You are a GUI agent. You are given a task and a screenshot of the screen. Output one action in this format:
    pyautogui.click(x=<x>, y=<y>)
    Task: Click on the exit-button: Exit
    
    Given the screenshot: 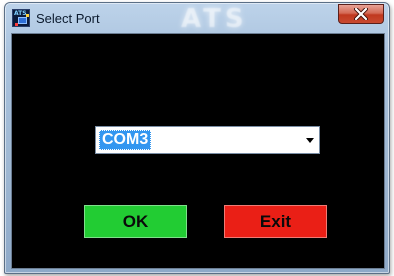 What is the action you would take?
    pyautogui.click(x=275, y=221)
    